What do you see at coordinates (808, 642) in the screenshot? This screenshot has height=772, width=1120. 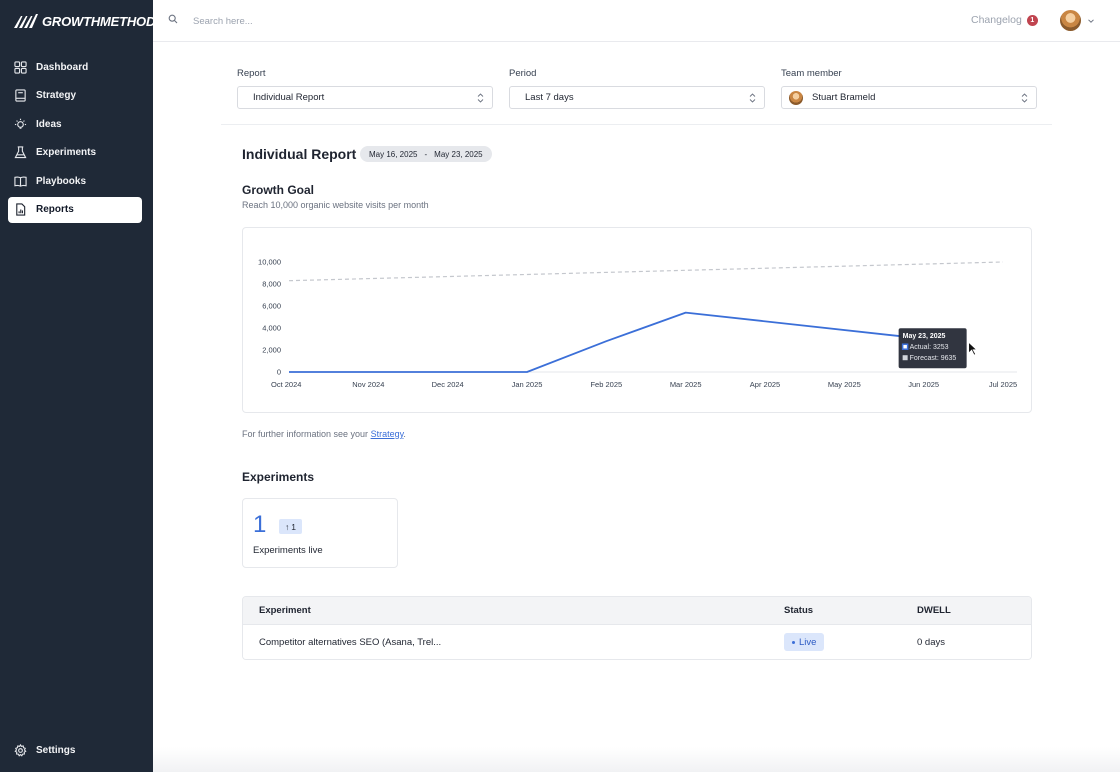 I see `status-label: Live` at bounding box center [808, 642].